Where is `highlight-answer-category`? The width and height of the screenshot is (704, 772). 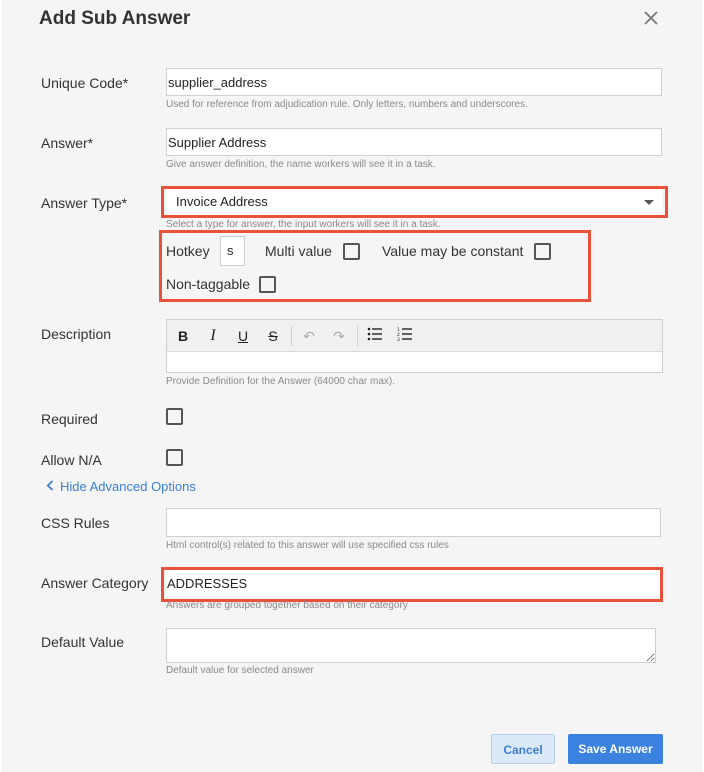
highlight-answer-category is located at coordinates (412, 584).